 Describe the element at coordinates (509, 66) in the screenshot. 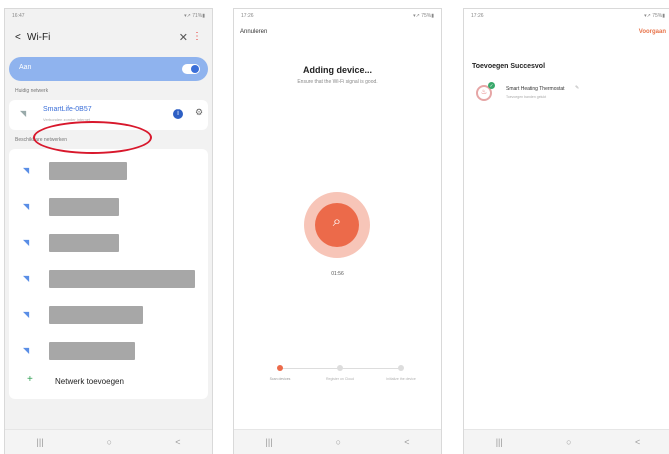

I see `page-title: Toevoegen Succesvol` at that location.